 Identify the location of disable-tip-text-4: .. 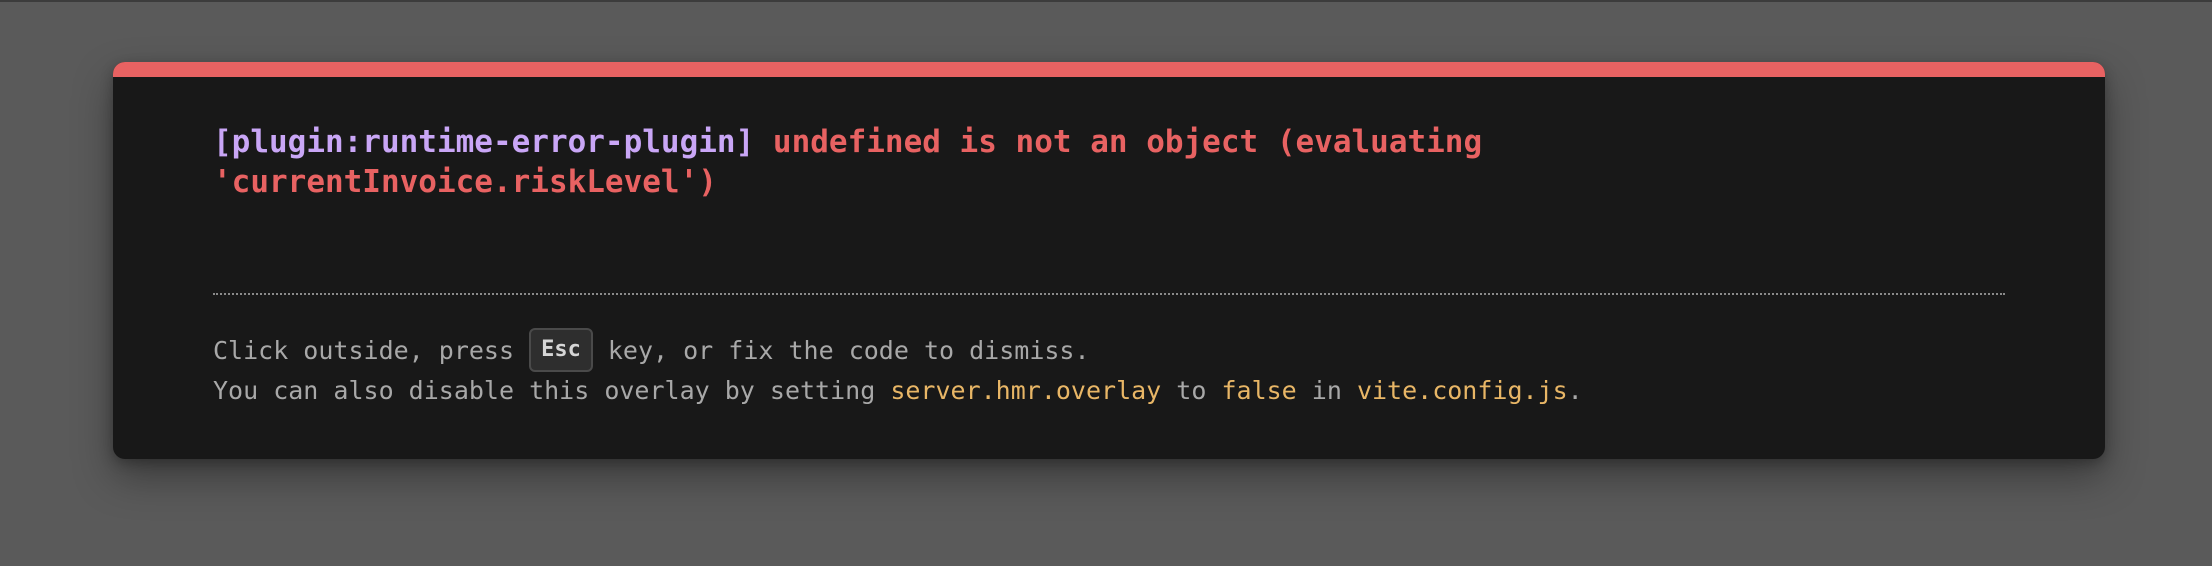
(1575, 390).